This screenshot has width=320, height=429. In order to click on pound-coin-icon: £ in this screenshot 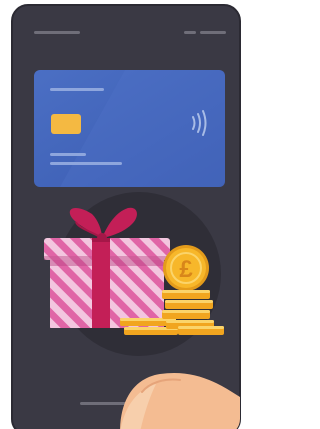, I will do `click(186, 268)`.